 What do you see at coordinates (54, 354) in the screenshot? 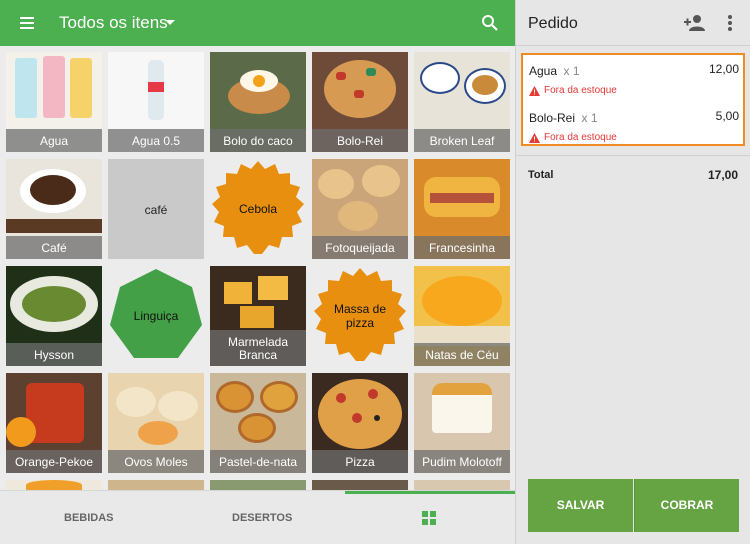
I see `item-label: Hysson` at bounding box center [54, 354].